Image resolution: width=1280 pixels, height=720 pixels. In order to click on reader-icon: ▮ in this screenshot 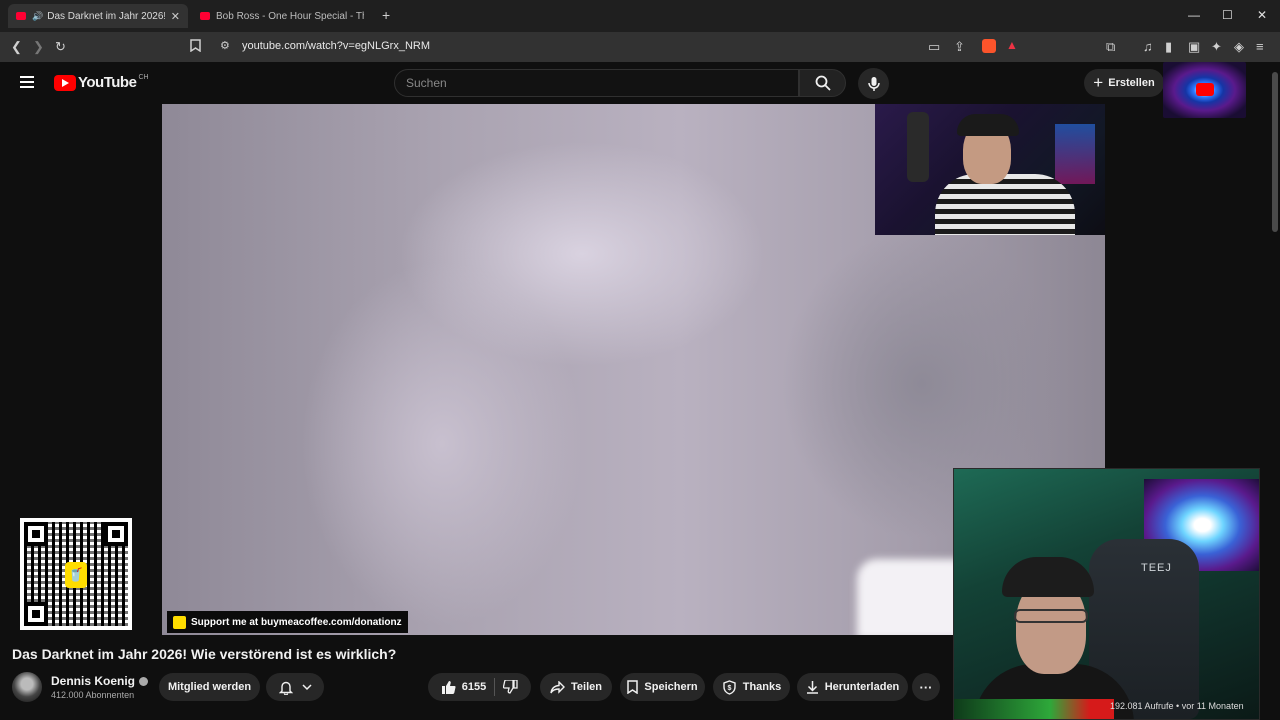, I will do `click(1168, 47)`.